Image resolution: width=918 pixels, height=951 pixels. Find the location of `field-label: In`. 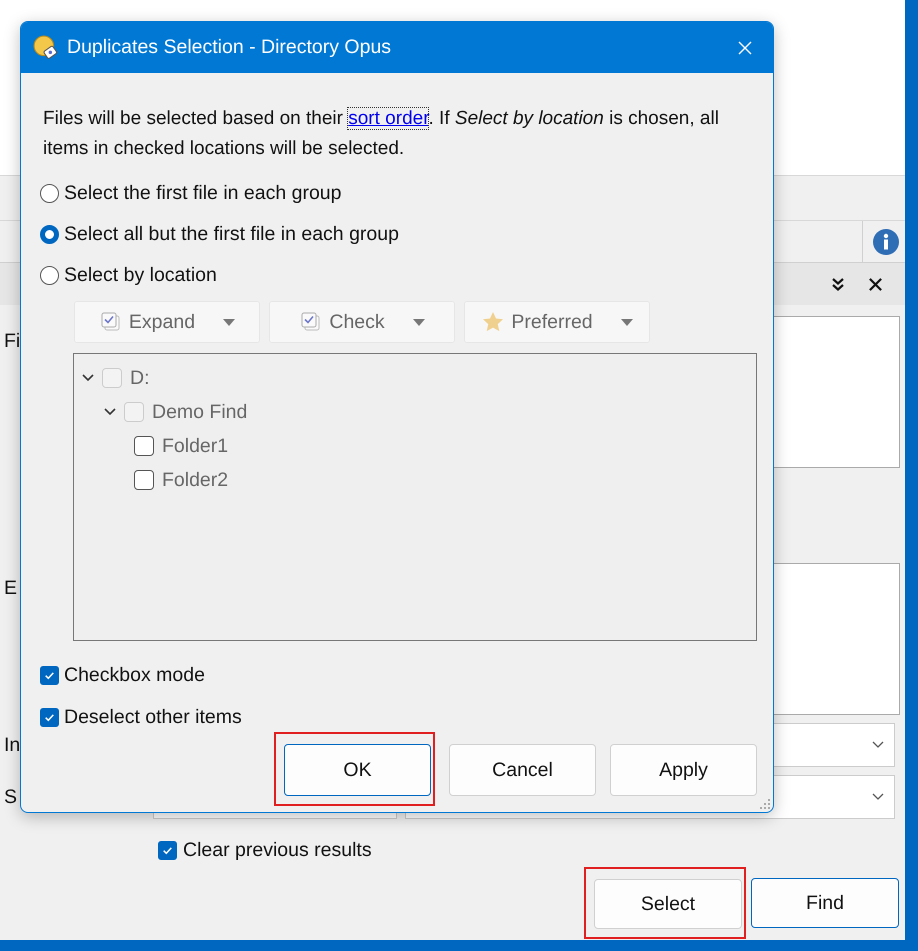

field-label: In is located at coordinates (12, 745).